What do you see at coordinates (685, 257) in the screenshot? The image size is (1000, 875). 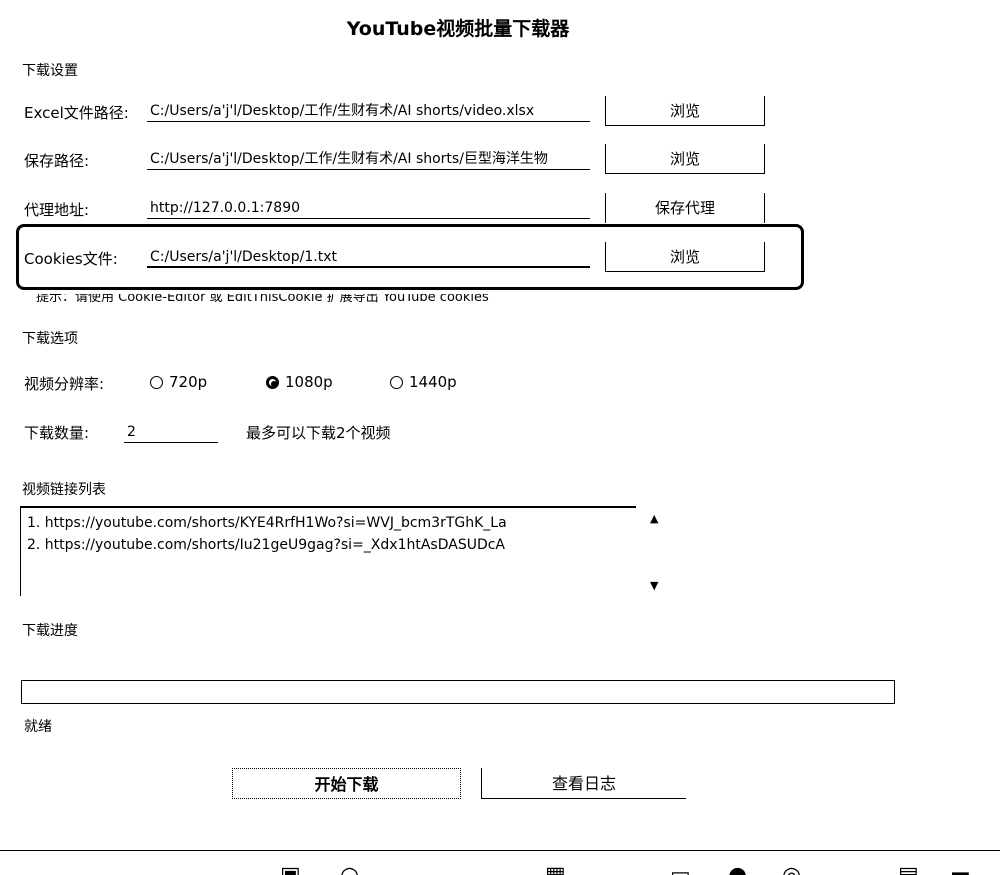 I see `cookies-browse-button: 浏览` at bounding box center [685, 257].